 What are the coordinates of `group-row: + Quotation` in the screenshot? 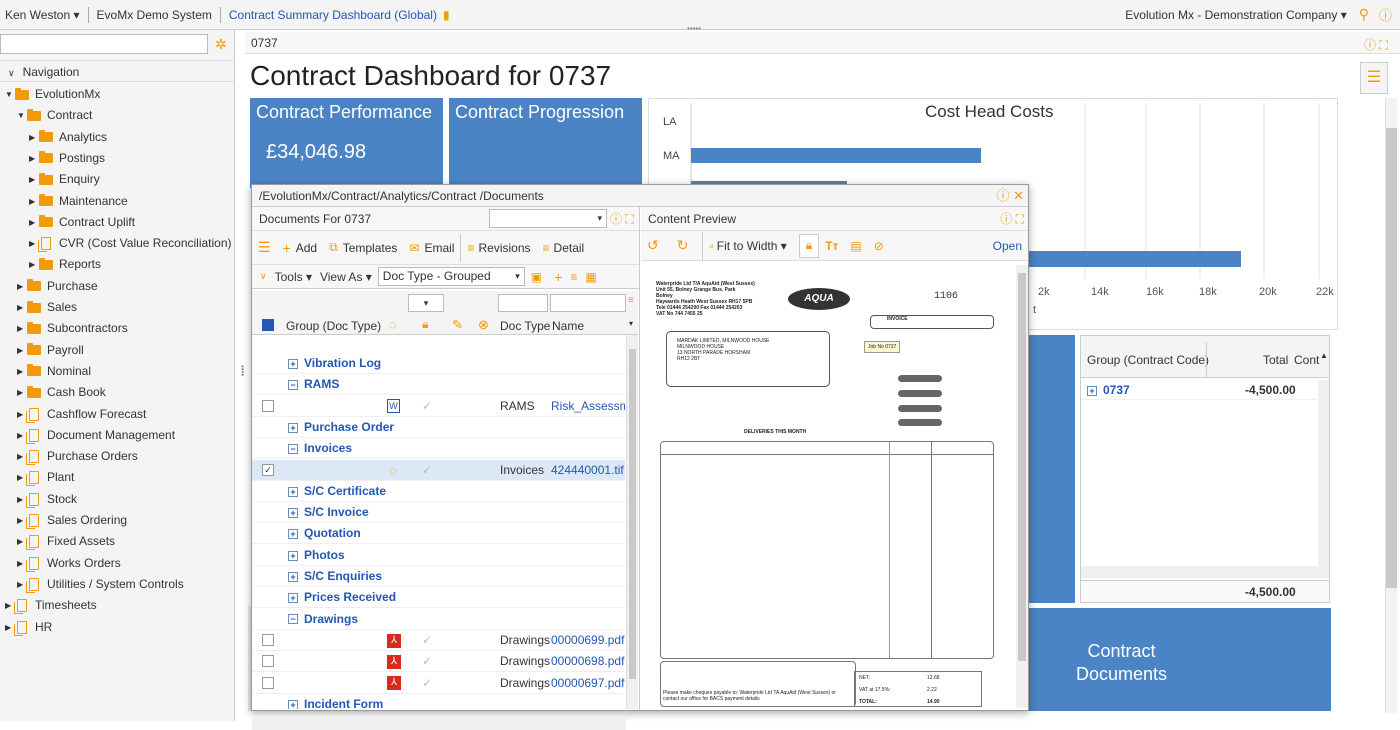 It's located at (438, 534).